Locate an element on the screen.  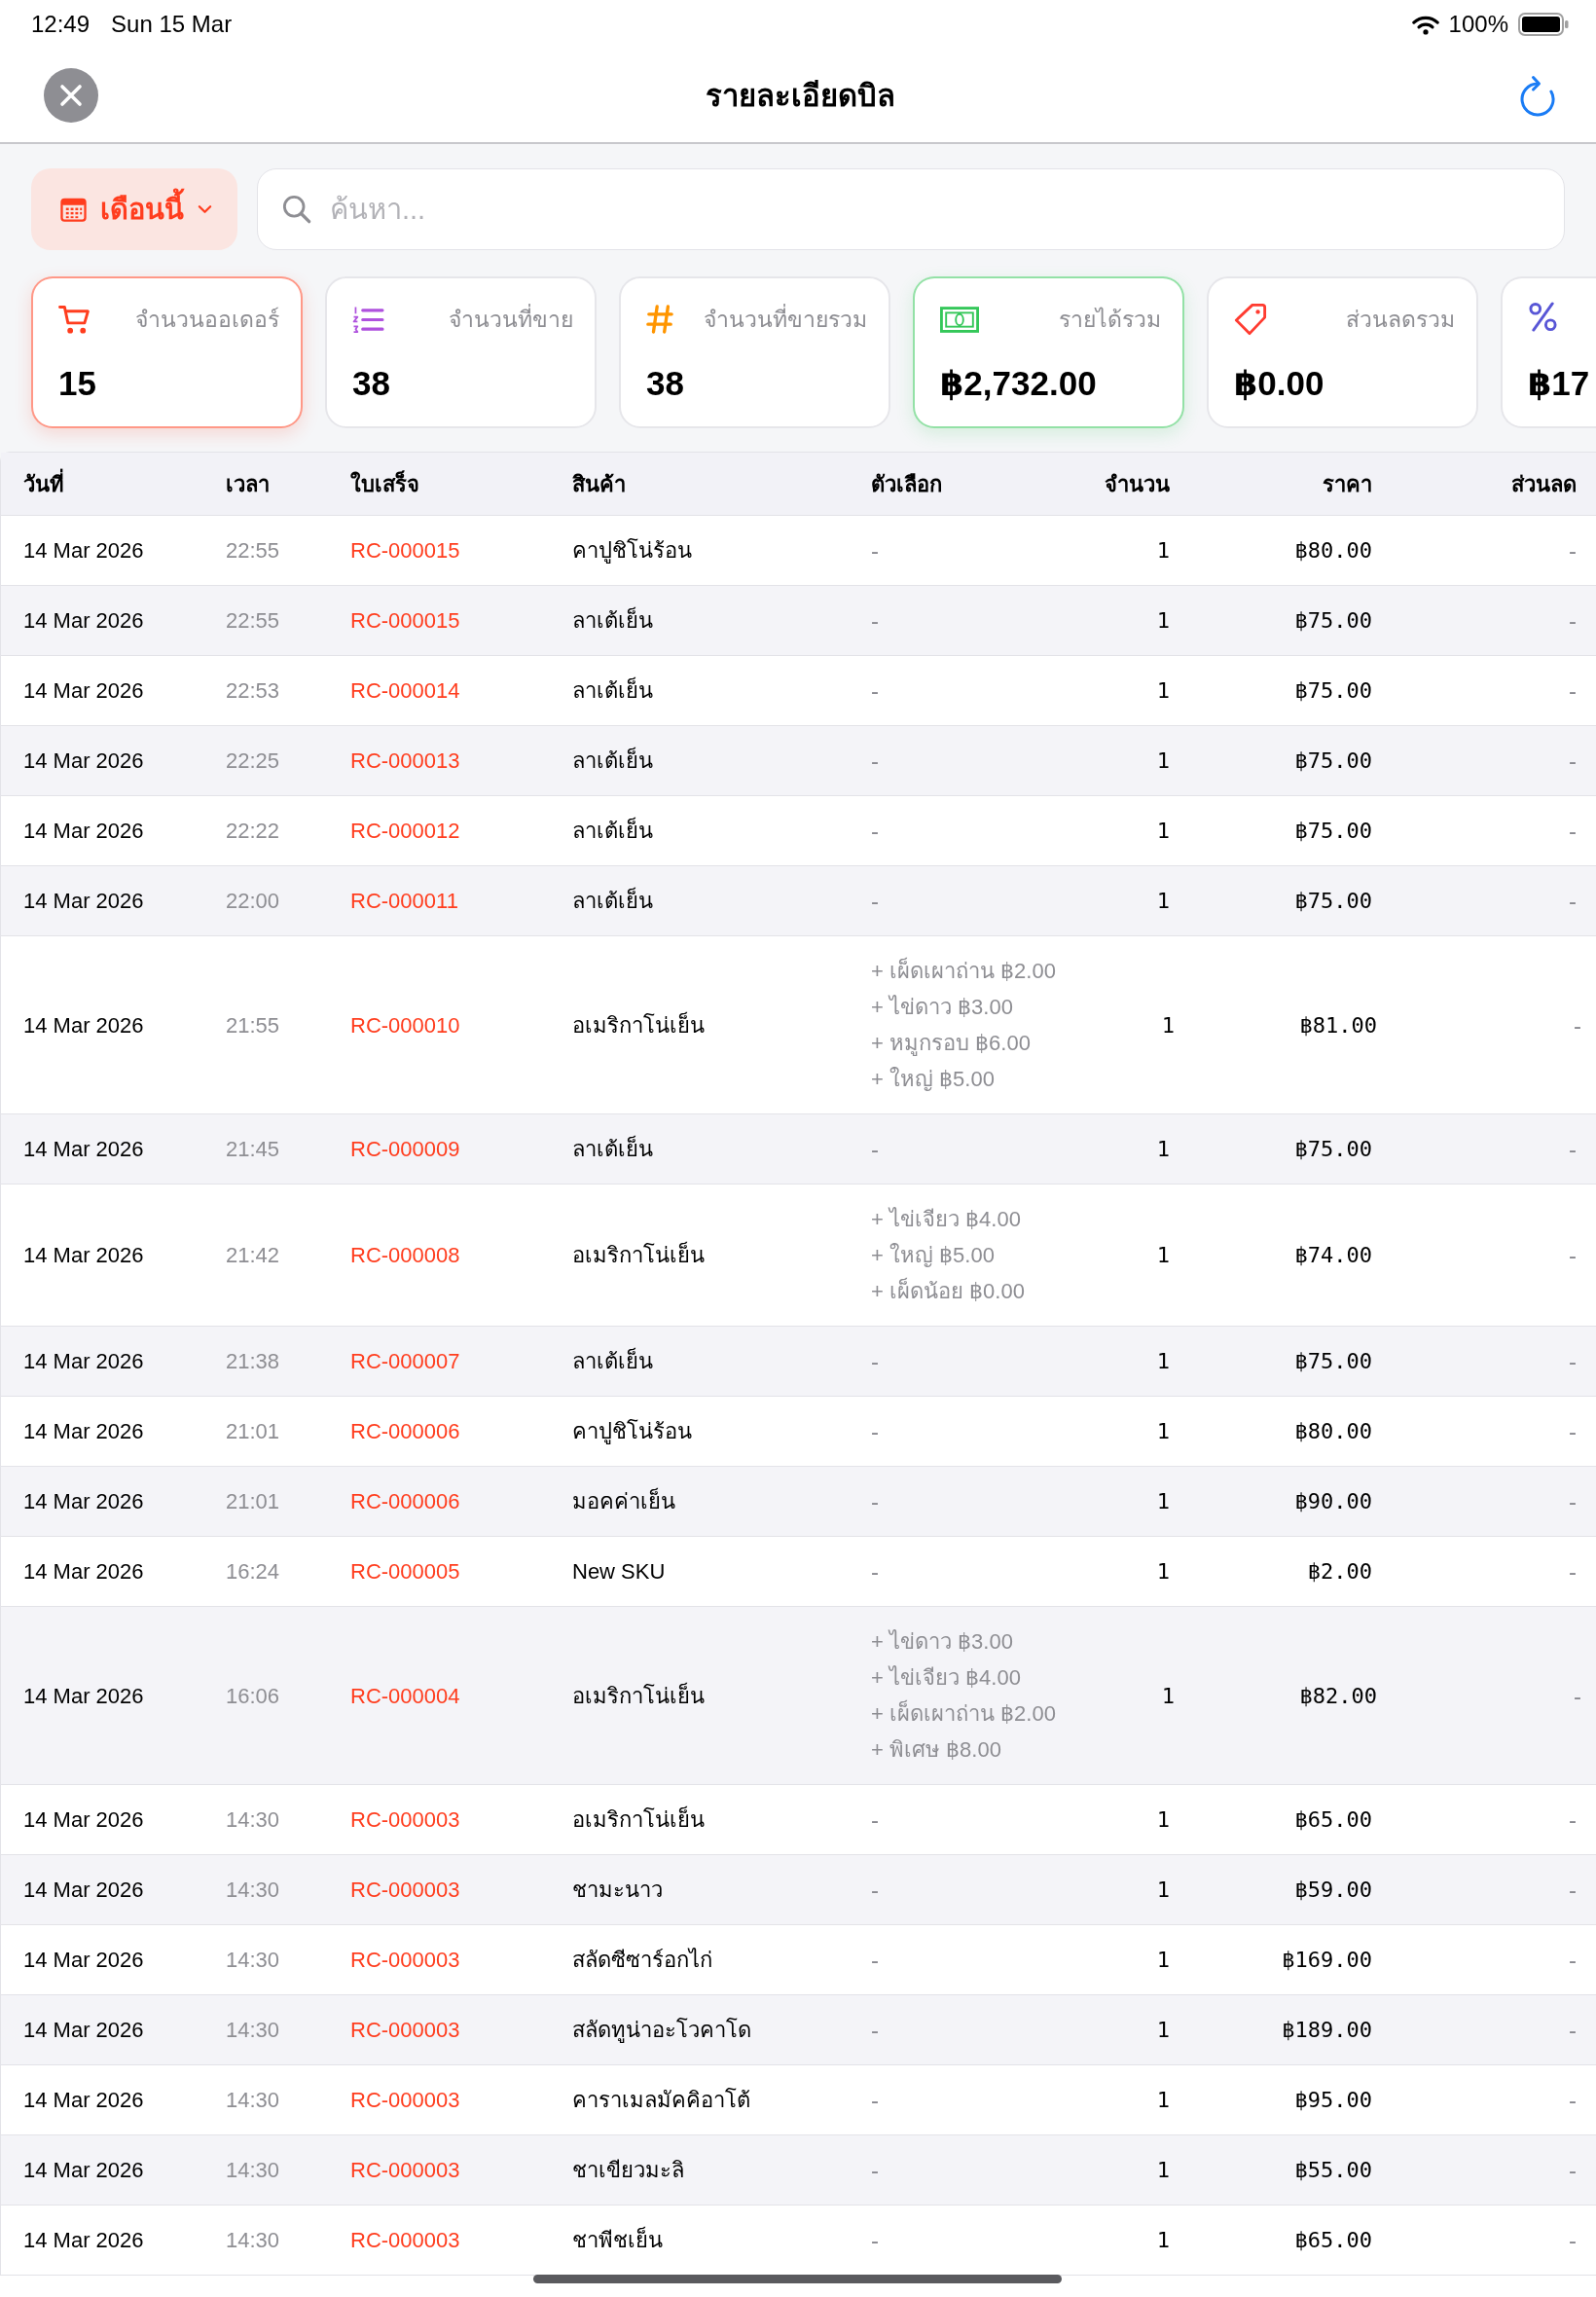
time-cell-text: 21:42 is located at coordinates (253, 1255).